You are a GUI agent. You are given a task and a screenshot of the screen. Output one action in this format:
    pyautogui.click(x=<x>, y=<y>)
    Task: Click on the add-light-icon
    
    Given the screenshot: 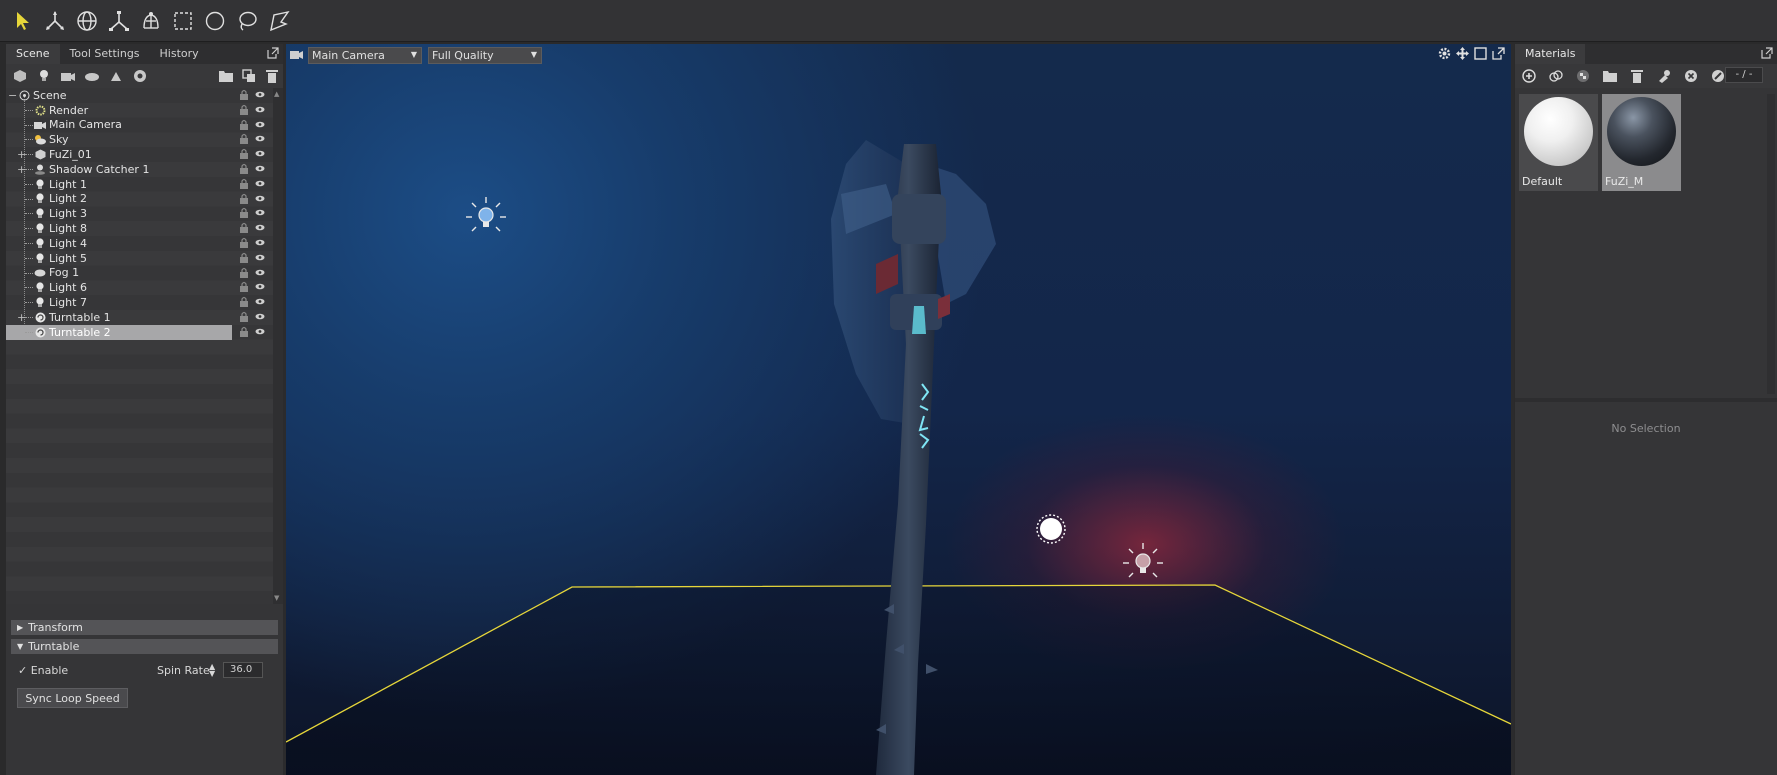 What is the action you would take?
    pyautogui.click(x=44, y=76)
    